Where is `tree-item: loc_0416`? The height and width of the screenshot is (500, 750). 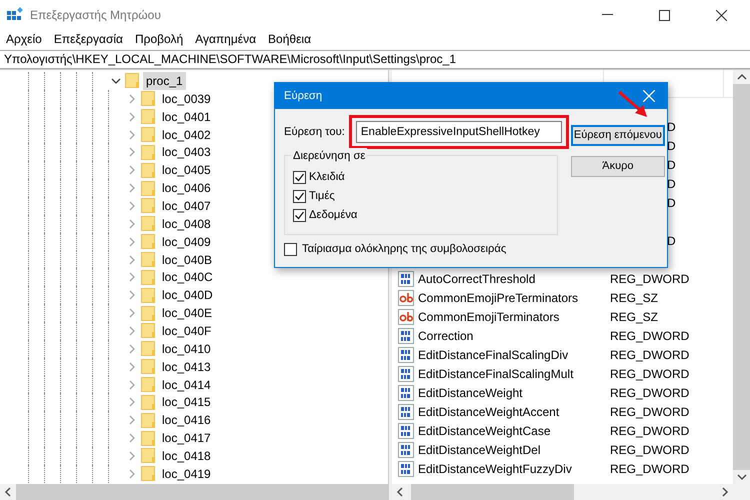
tree-item: loc_0416 is located at coordinates (186, 420).